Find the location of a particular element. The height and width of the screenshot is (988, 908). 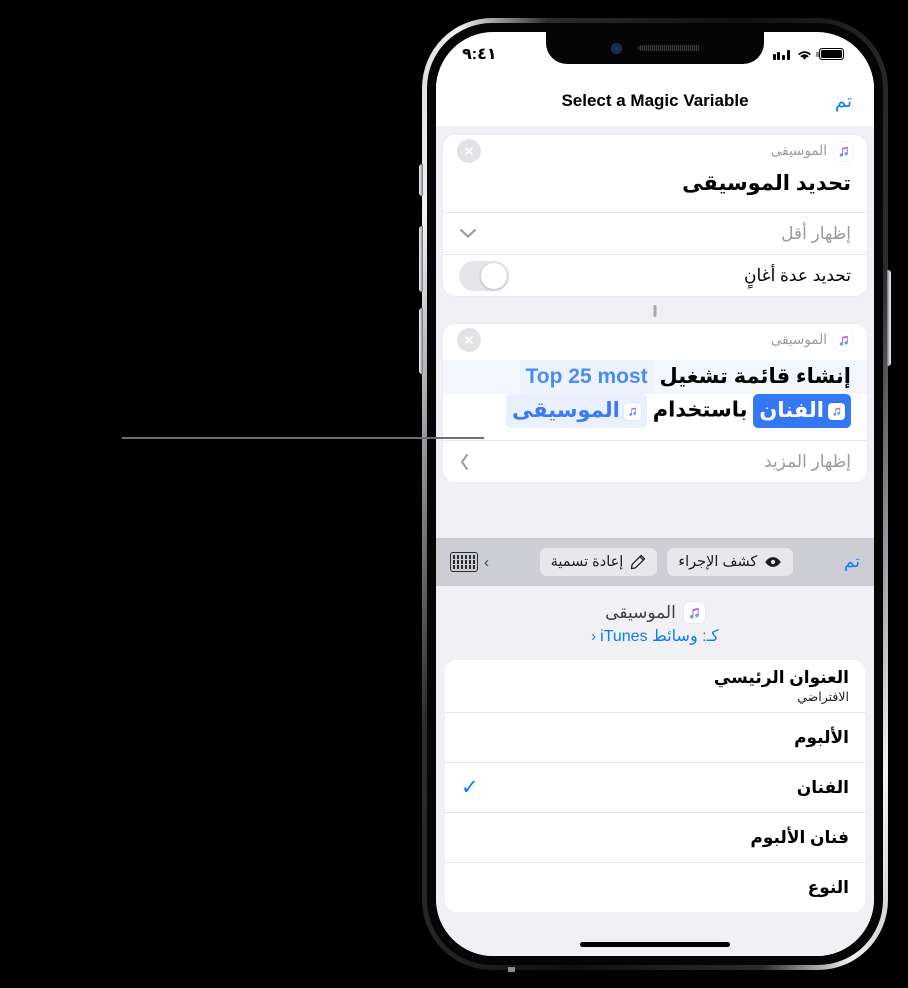

chevron-left-icon: ‹ is located at coordinates (594, 636).